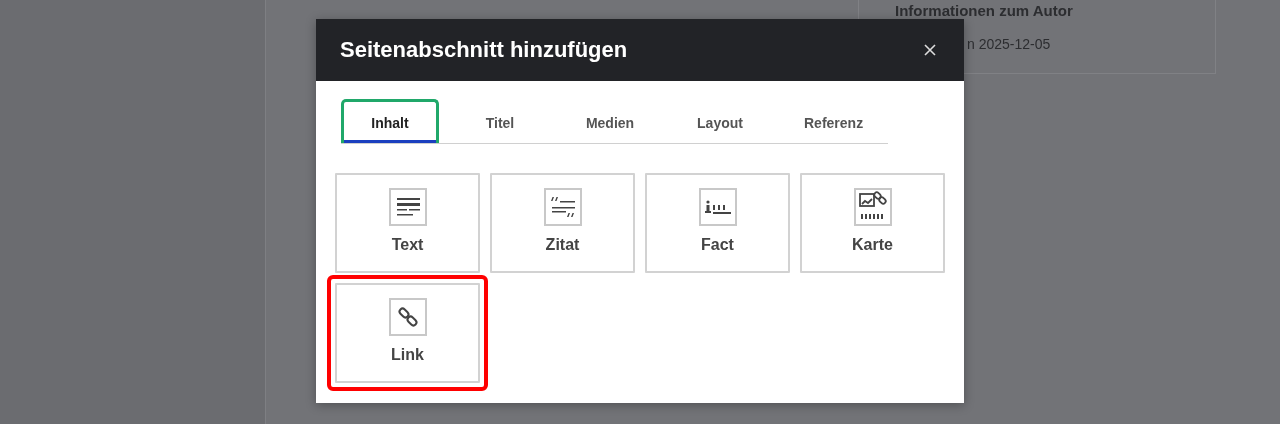 Image resolution: width=1280 pixels, height=424 pixels. Describe the element at coordinates (984, 10) in the screenshot. I see `author-card-title: Informationen zum Autor` at that location.